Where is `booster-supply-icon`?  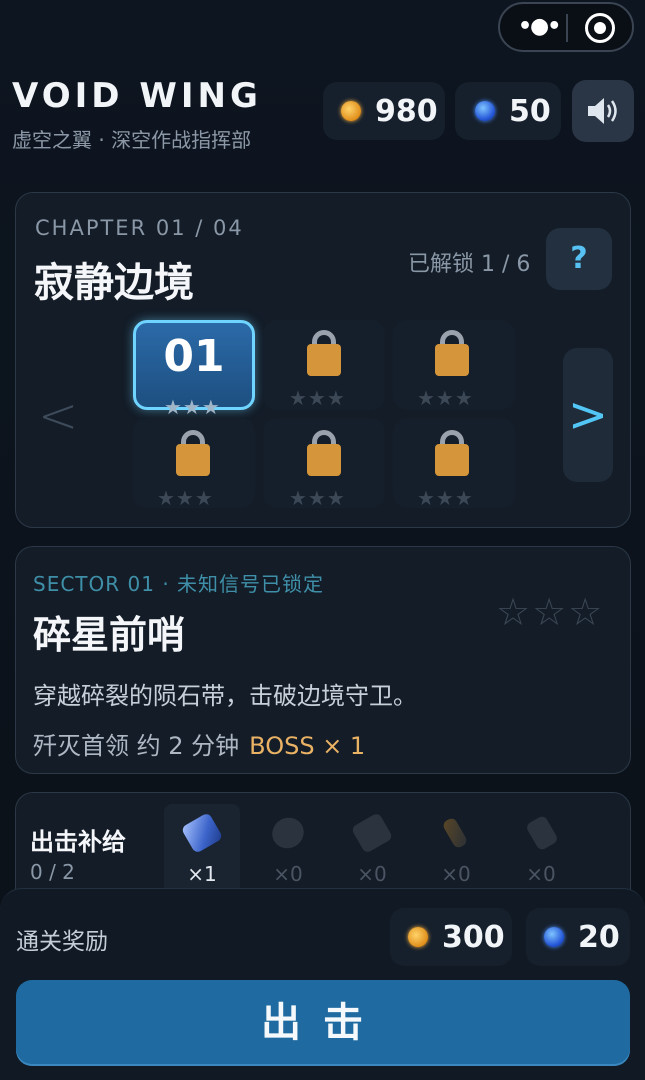 booster-supply-icon is located at coordinates (455, 833).